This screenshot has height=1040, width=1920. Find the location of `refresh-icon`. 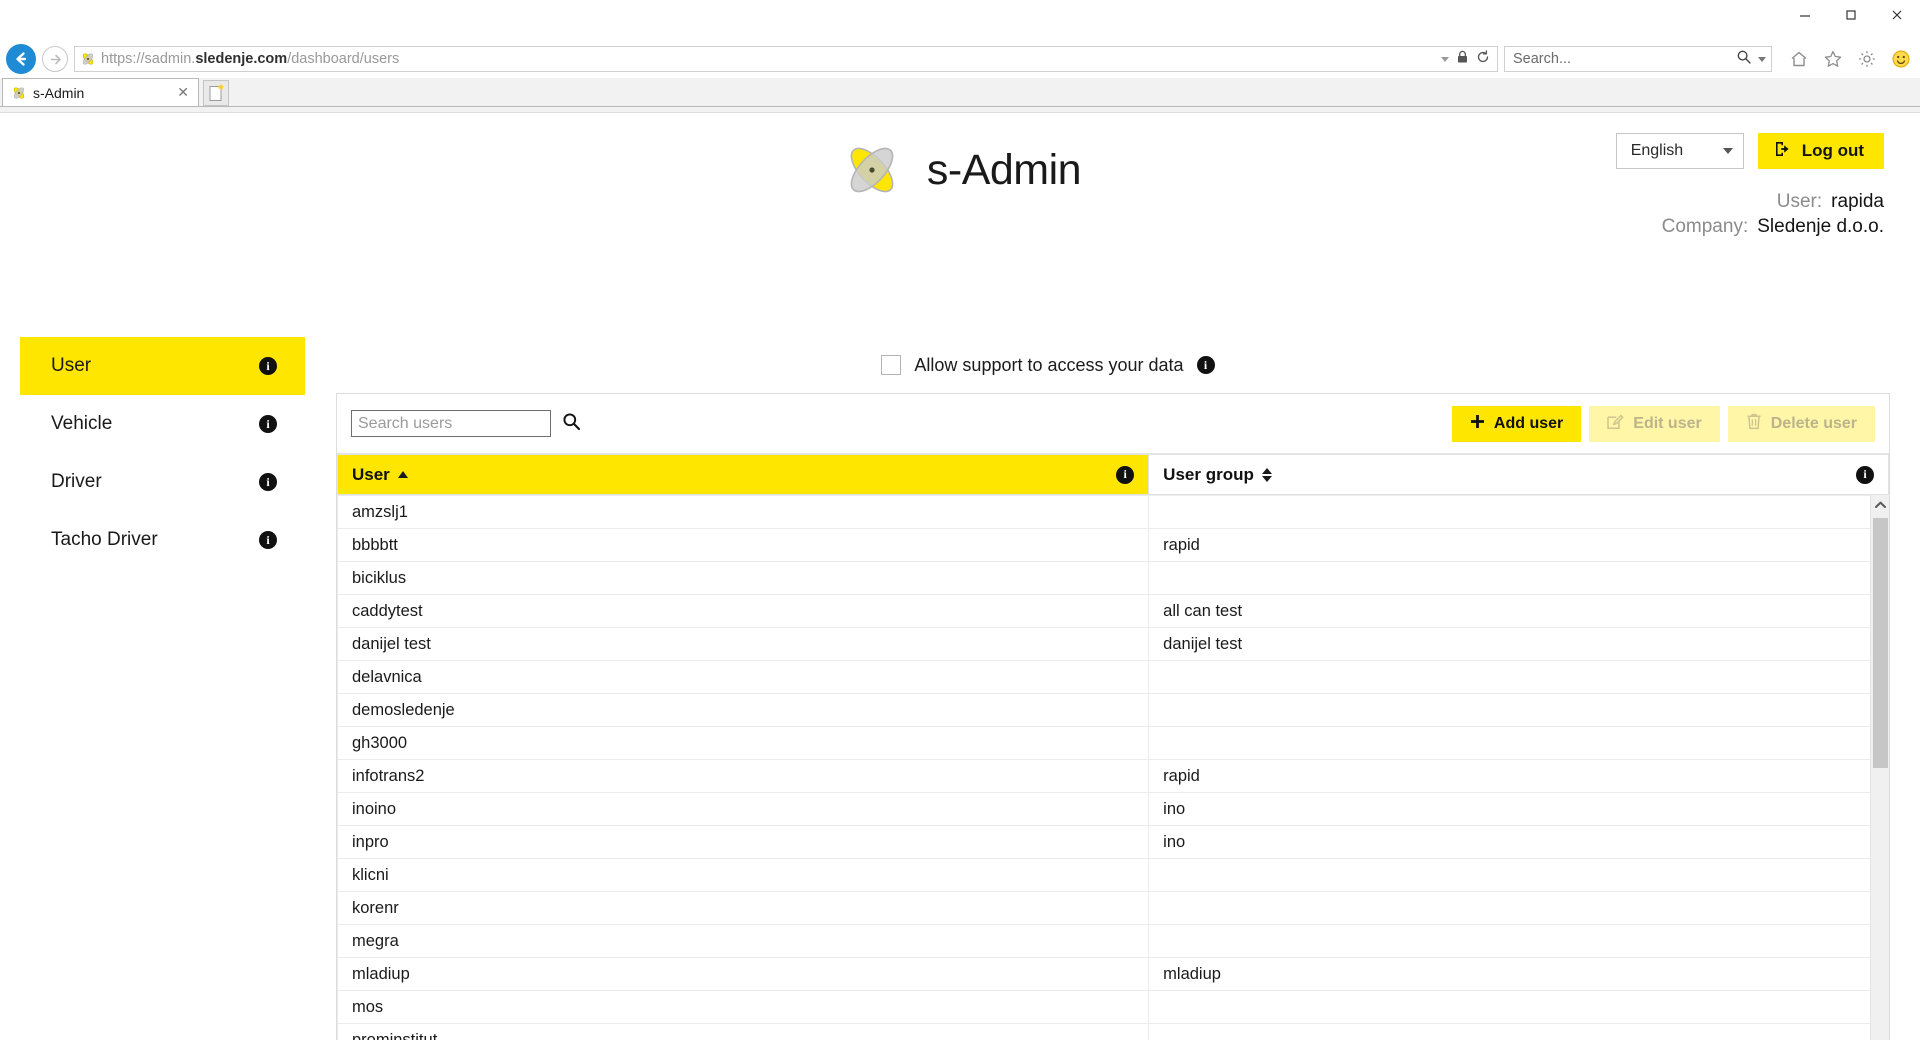

refresh-icon is located at coordinates (1483, 59).